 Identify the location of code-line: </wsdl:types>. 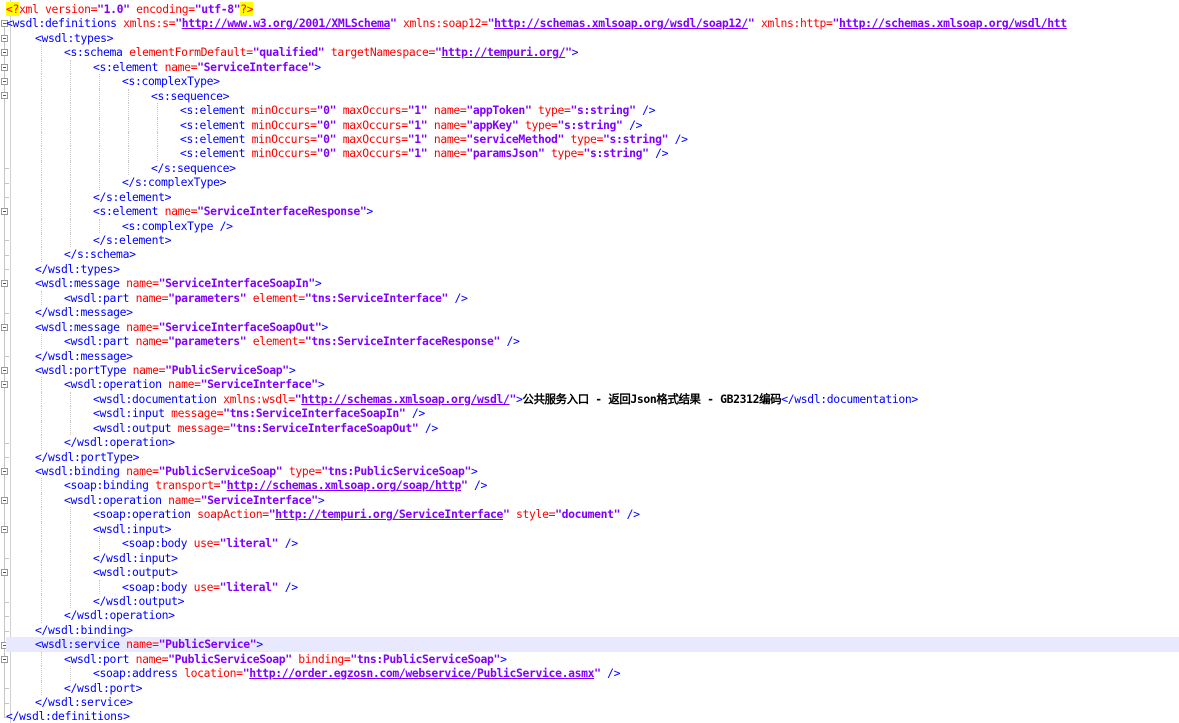
(592, 269).